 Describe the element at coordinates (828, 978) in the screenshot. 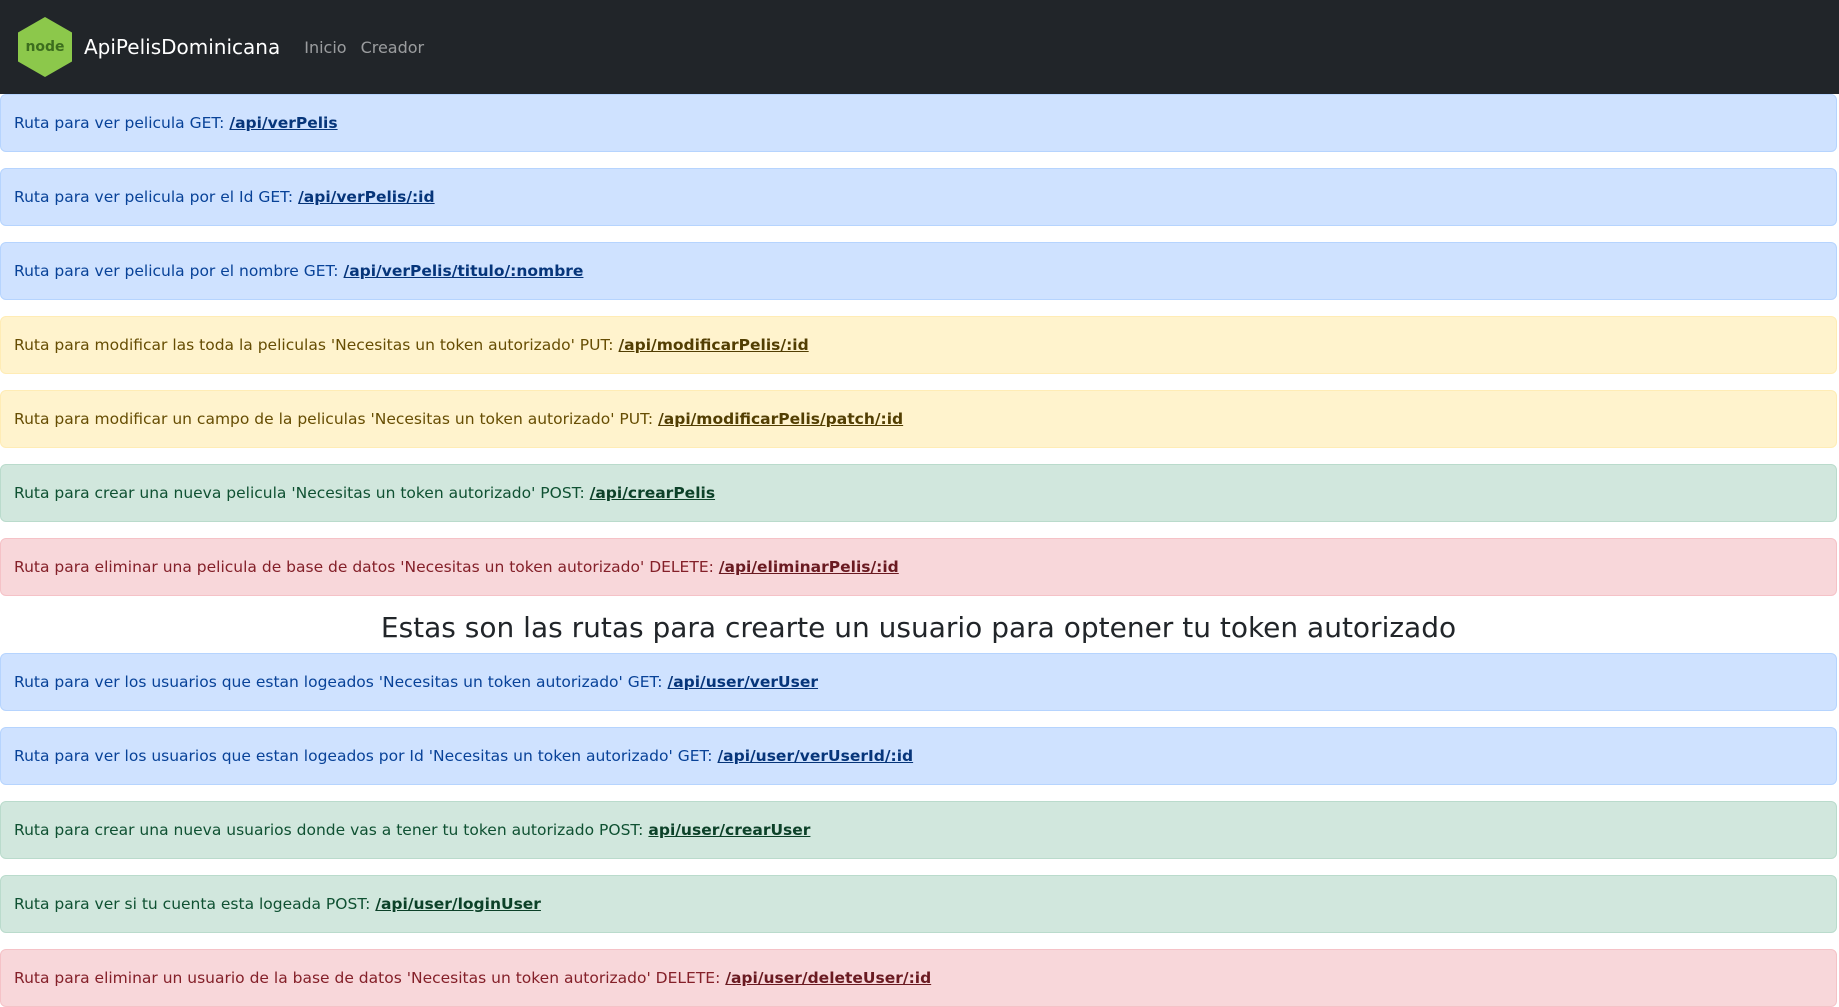

I see `route-link: /api/user/deleteUser/:id` at that location.